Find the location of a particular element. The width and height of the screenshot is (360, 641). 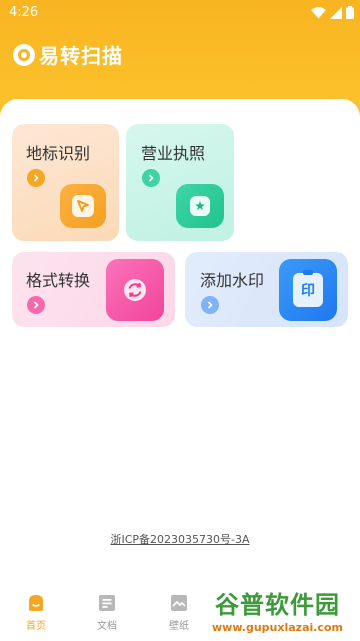

site-watermark-overlay: 谷普软件园 www.gupuxlazai.com is located at coordinates (277, 612).